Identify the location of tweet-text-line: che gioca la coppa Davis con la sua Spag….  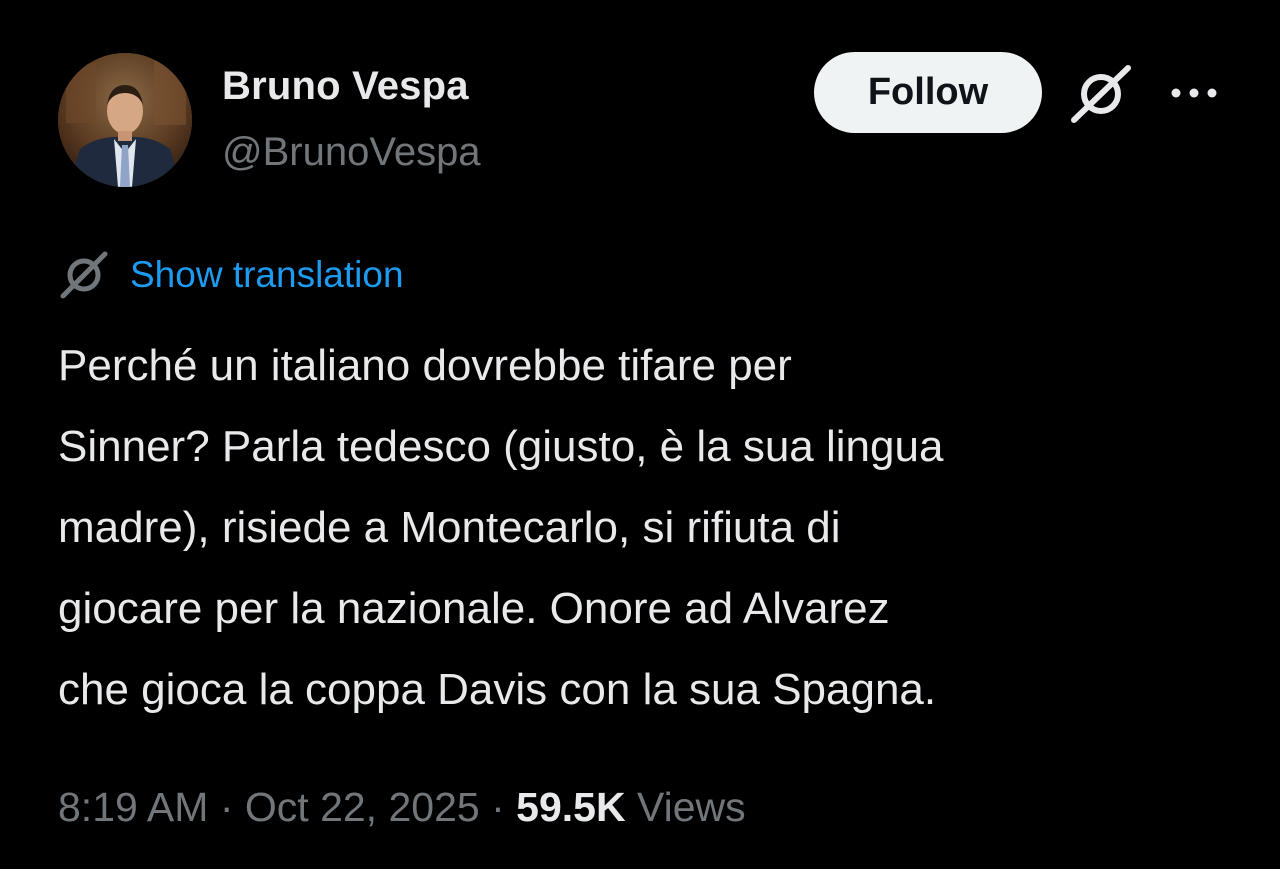
(497, 689).